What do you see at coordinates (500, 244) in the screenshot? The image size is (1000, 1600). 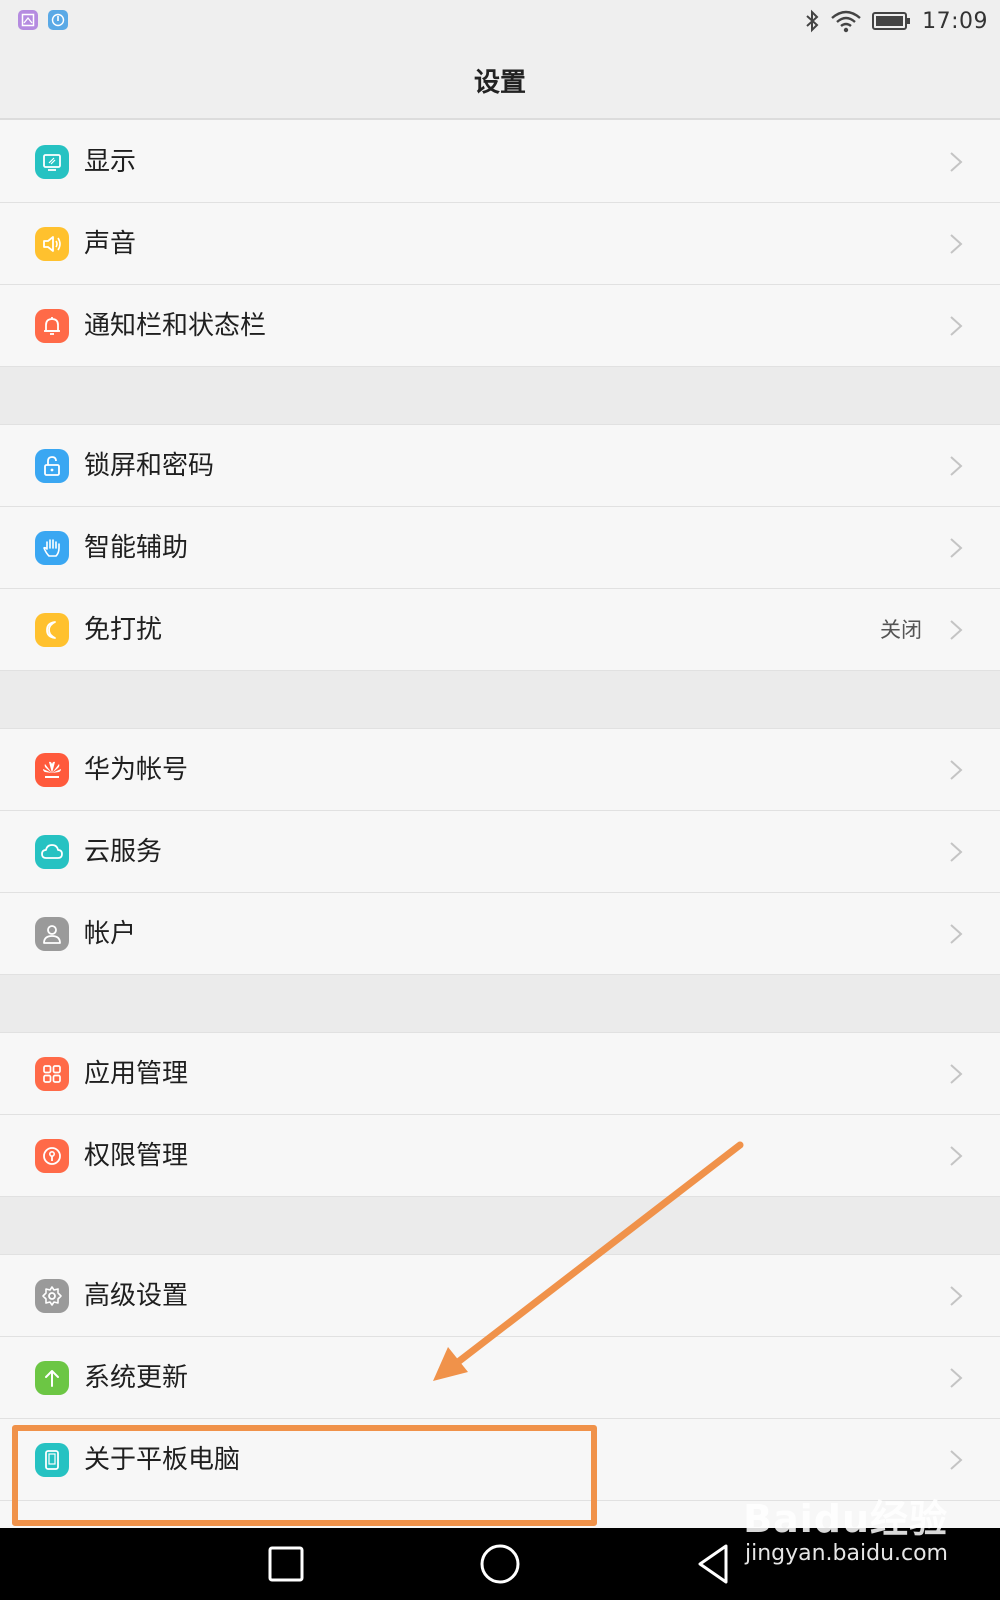 I see `settings-item-sound: 声音` at bounding box center [500, 244].